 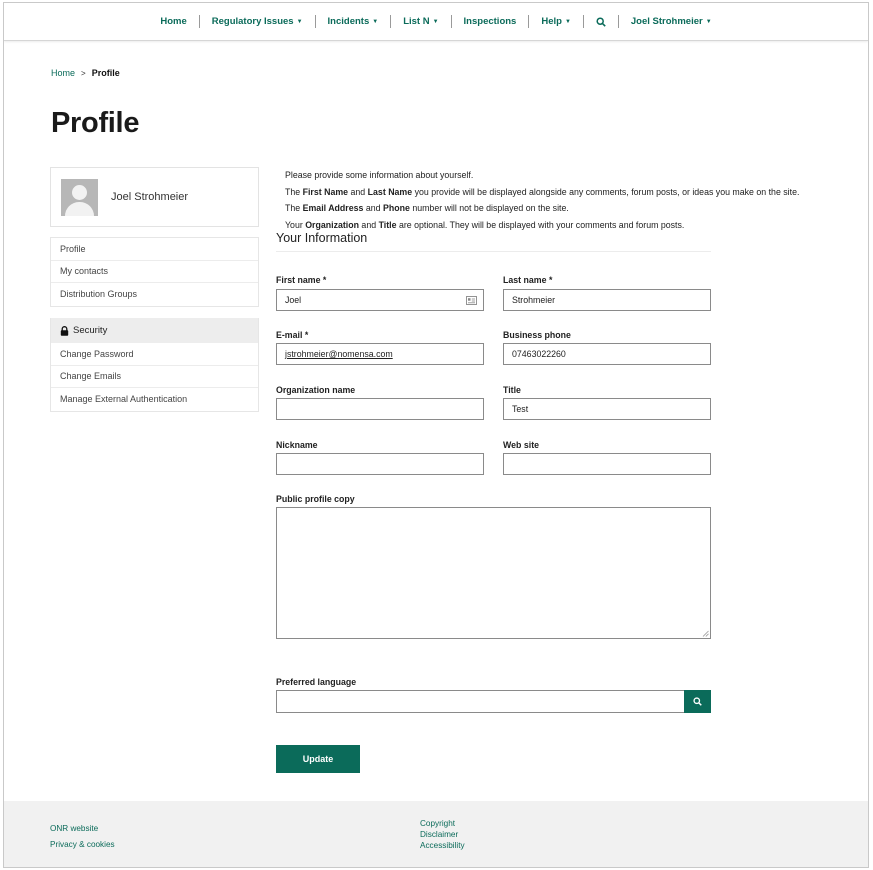 What do you see at coordinates (380, 464) in the screenshot?
I see `nickname-field` at bounding box center [380, 464].